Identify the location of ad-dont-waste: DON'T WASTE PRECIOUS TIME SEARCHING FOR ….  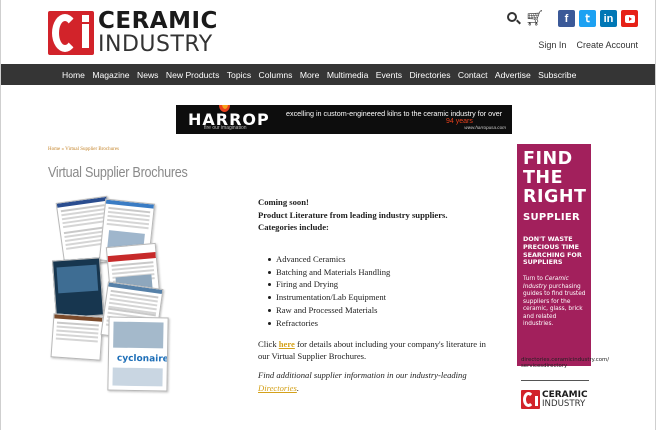
(552, 251).